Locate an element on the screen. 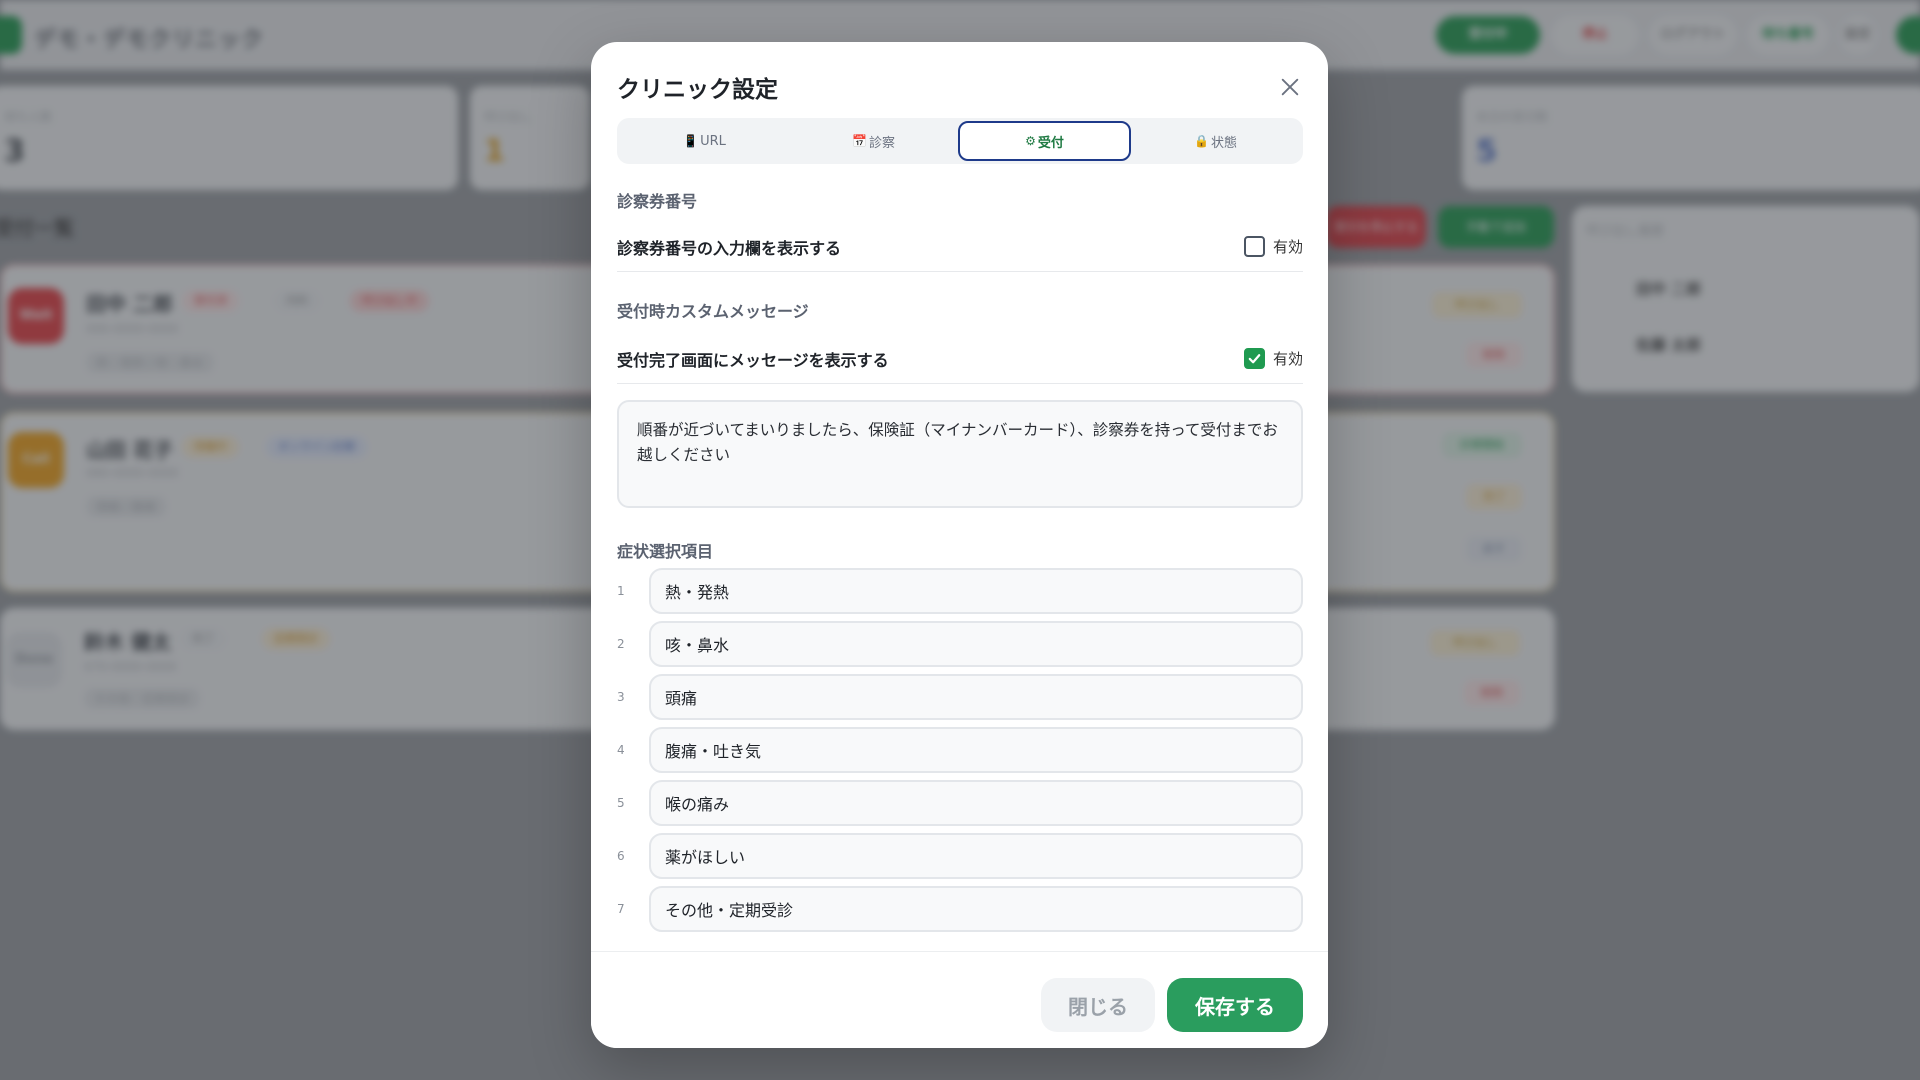 This screenshot has height=1080, width=1920. ticket-number-toggle: 有効 is located at coordinates (1273, 246).